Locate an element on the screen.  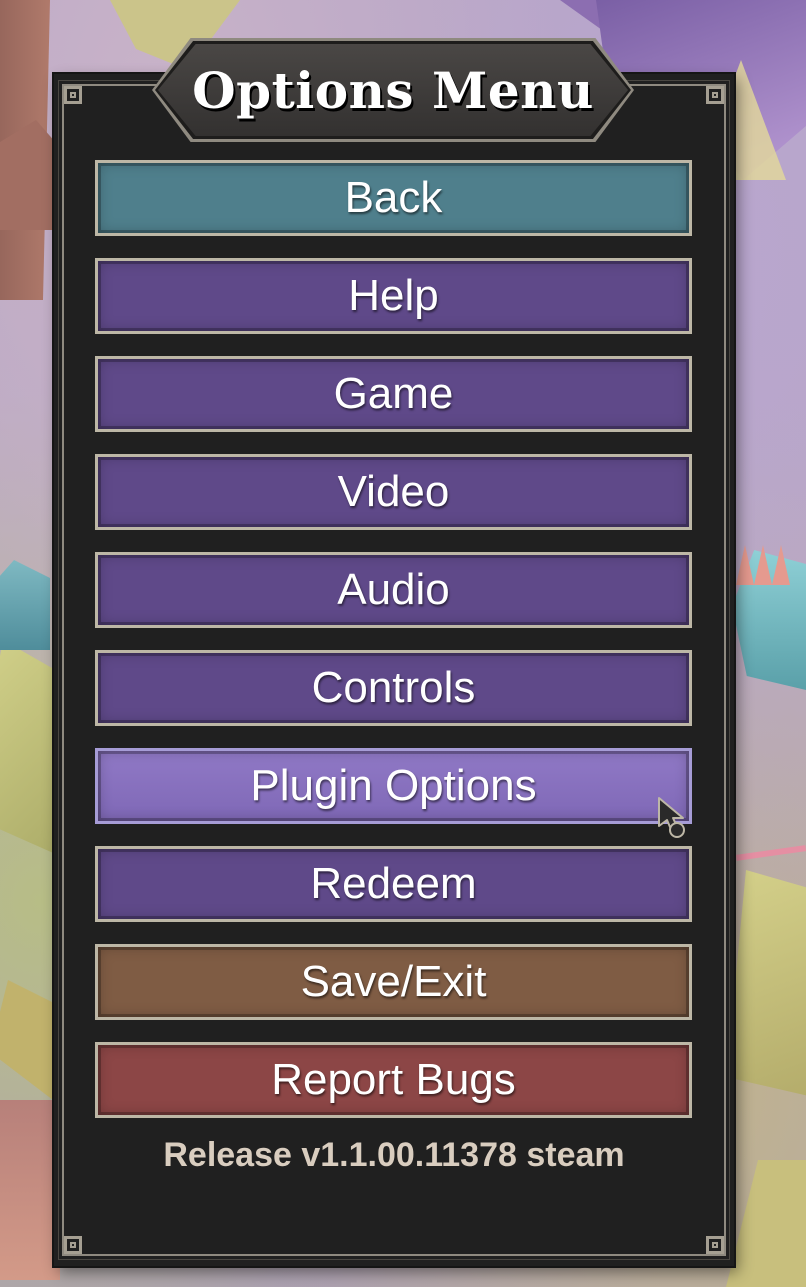
game-button: Game is located at coordinates (393, 394).